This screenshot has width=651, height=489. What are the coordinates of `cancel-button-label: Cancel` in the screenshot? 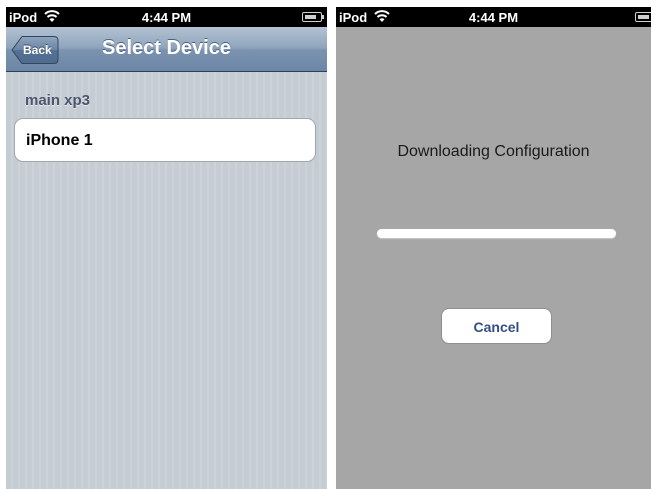 It's located at (496, 327).